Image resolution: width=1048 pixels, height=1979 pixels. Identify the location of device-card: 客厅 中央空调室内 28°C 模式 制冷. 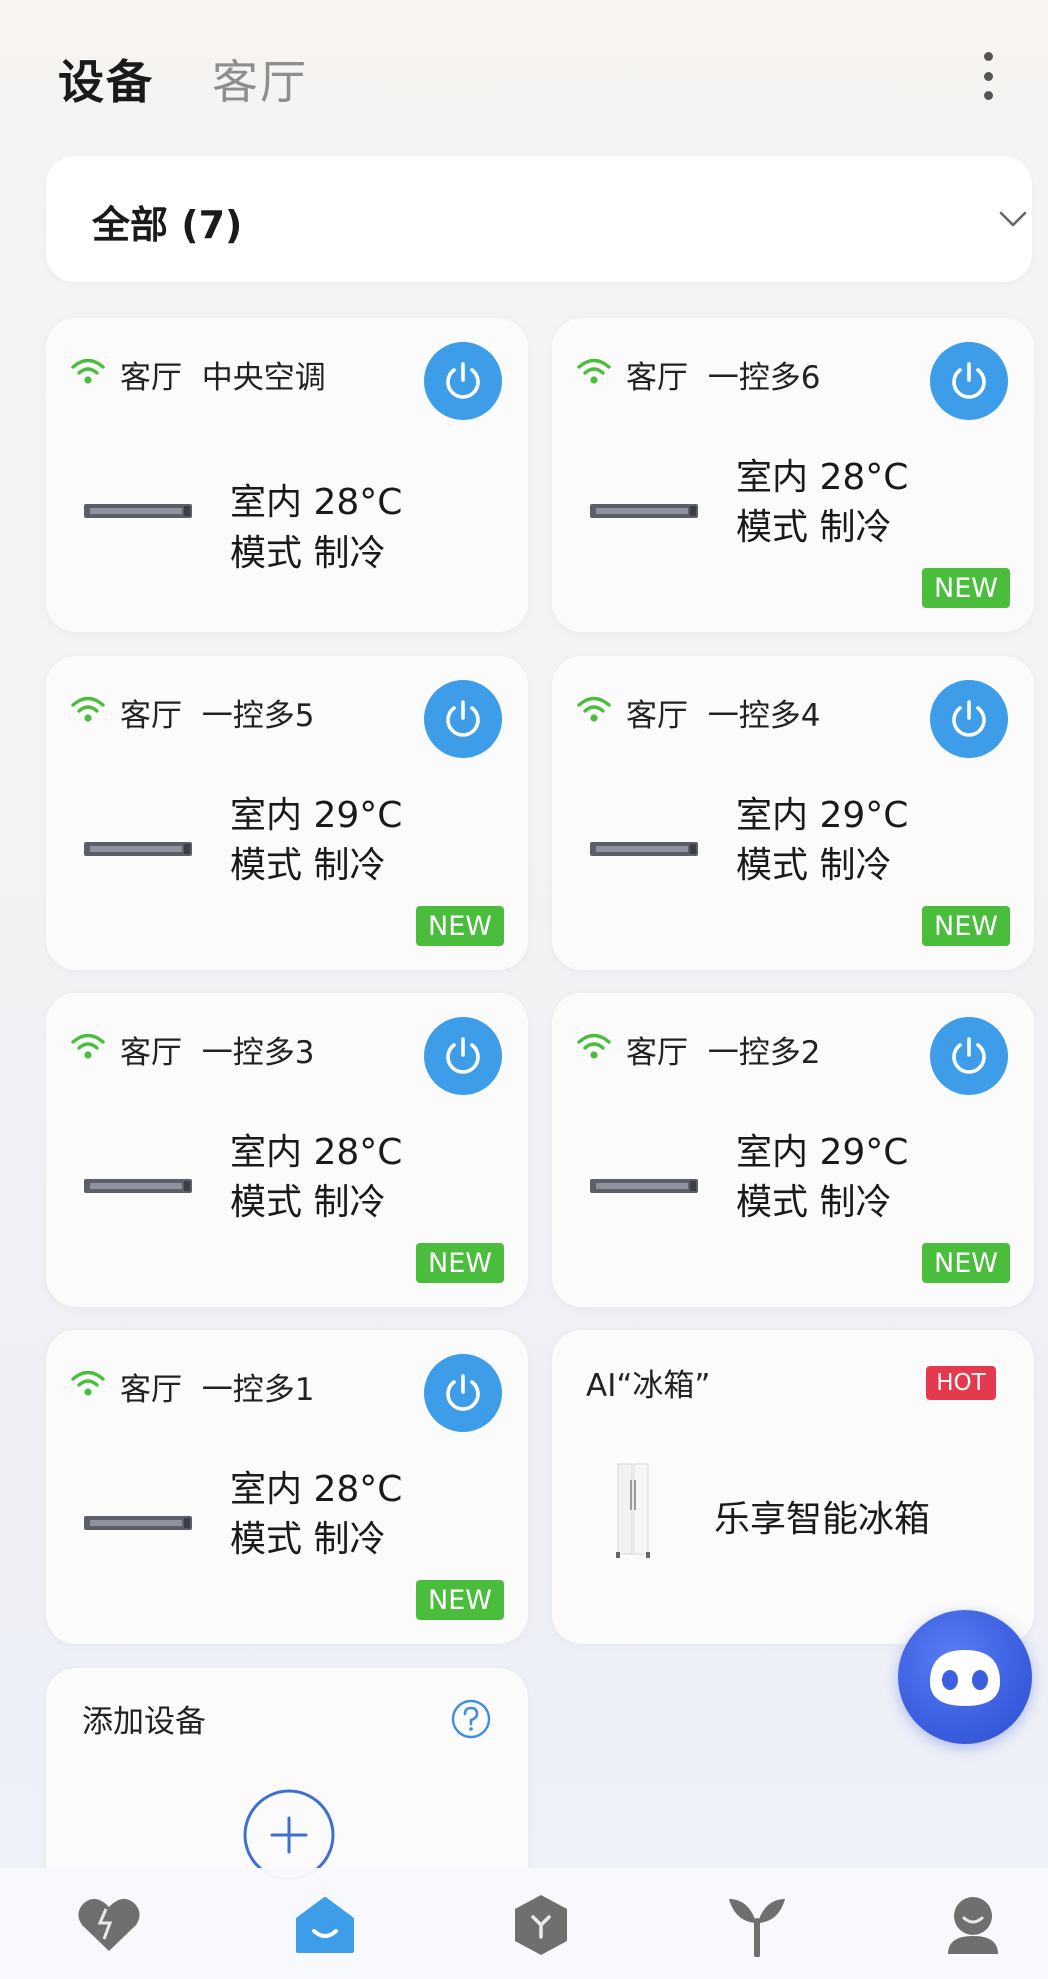
(287, 475).